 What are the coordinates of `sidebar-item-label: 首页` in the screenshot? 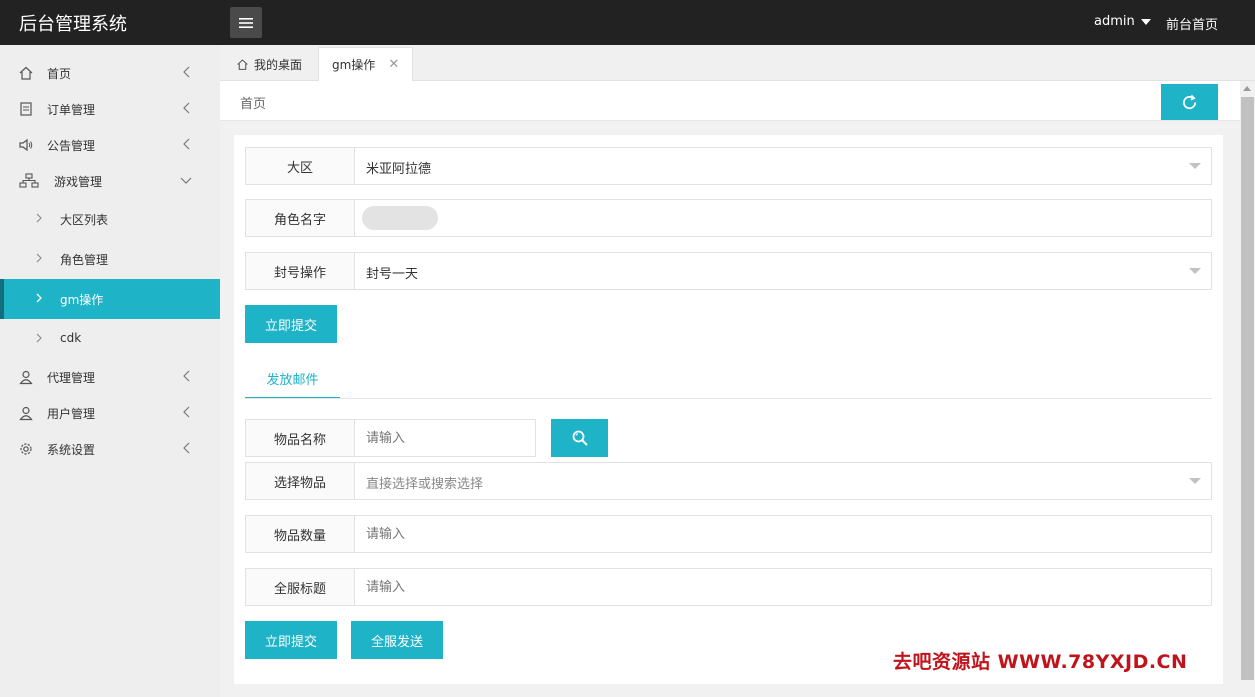 It's located at (59, 74).